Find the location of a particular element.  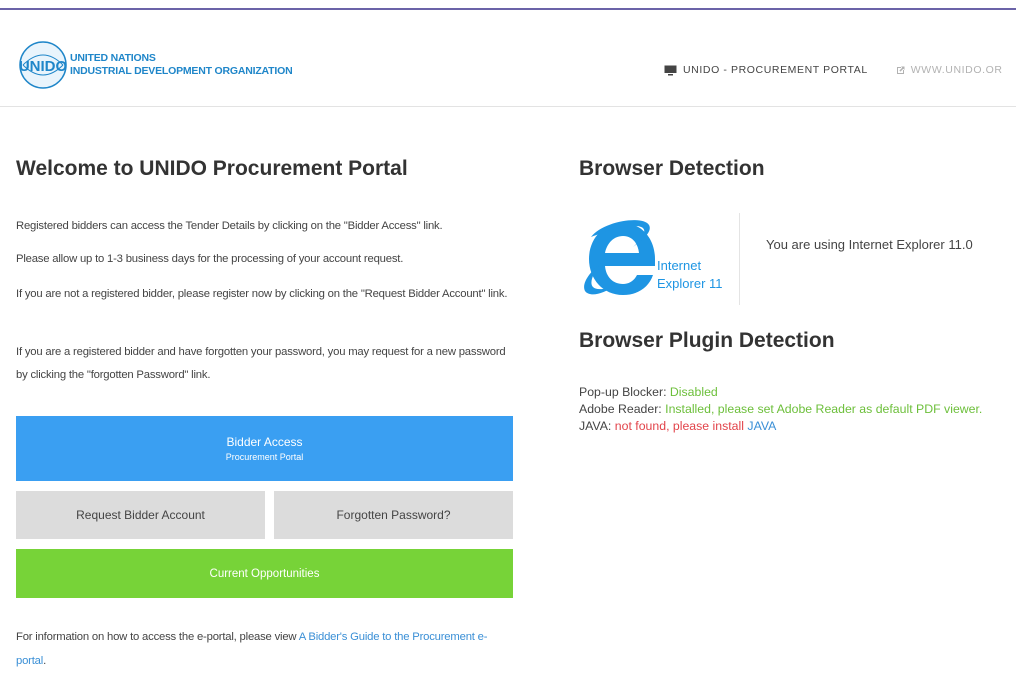

top-nav: UNIDO - PROCUREMENT PORTAL WWW.UNIDO.OR is located at coordinates (833, 70).